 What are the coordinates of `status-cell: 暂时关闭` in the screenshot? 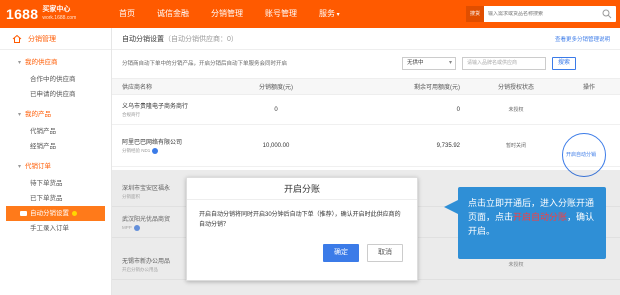 It's located at (515, 146).